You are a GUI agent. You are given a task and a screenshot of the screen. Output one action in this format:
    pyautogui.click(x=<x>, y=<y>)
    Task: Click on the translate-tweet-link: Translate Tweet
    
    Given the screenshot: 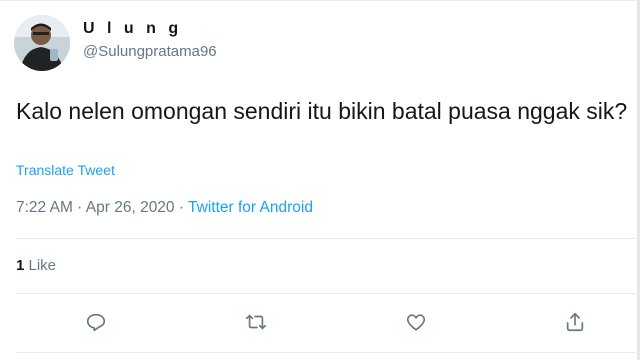 What is the action you would take?
    pyautogui.click(x=65, y=170)
    